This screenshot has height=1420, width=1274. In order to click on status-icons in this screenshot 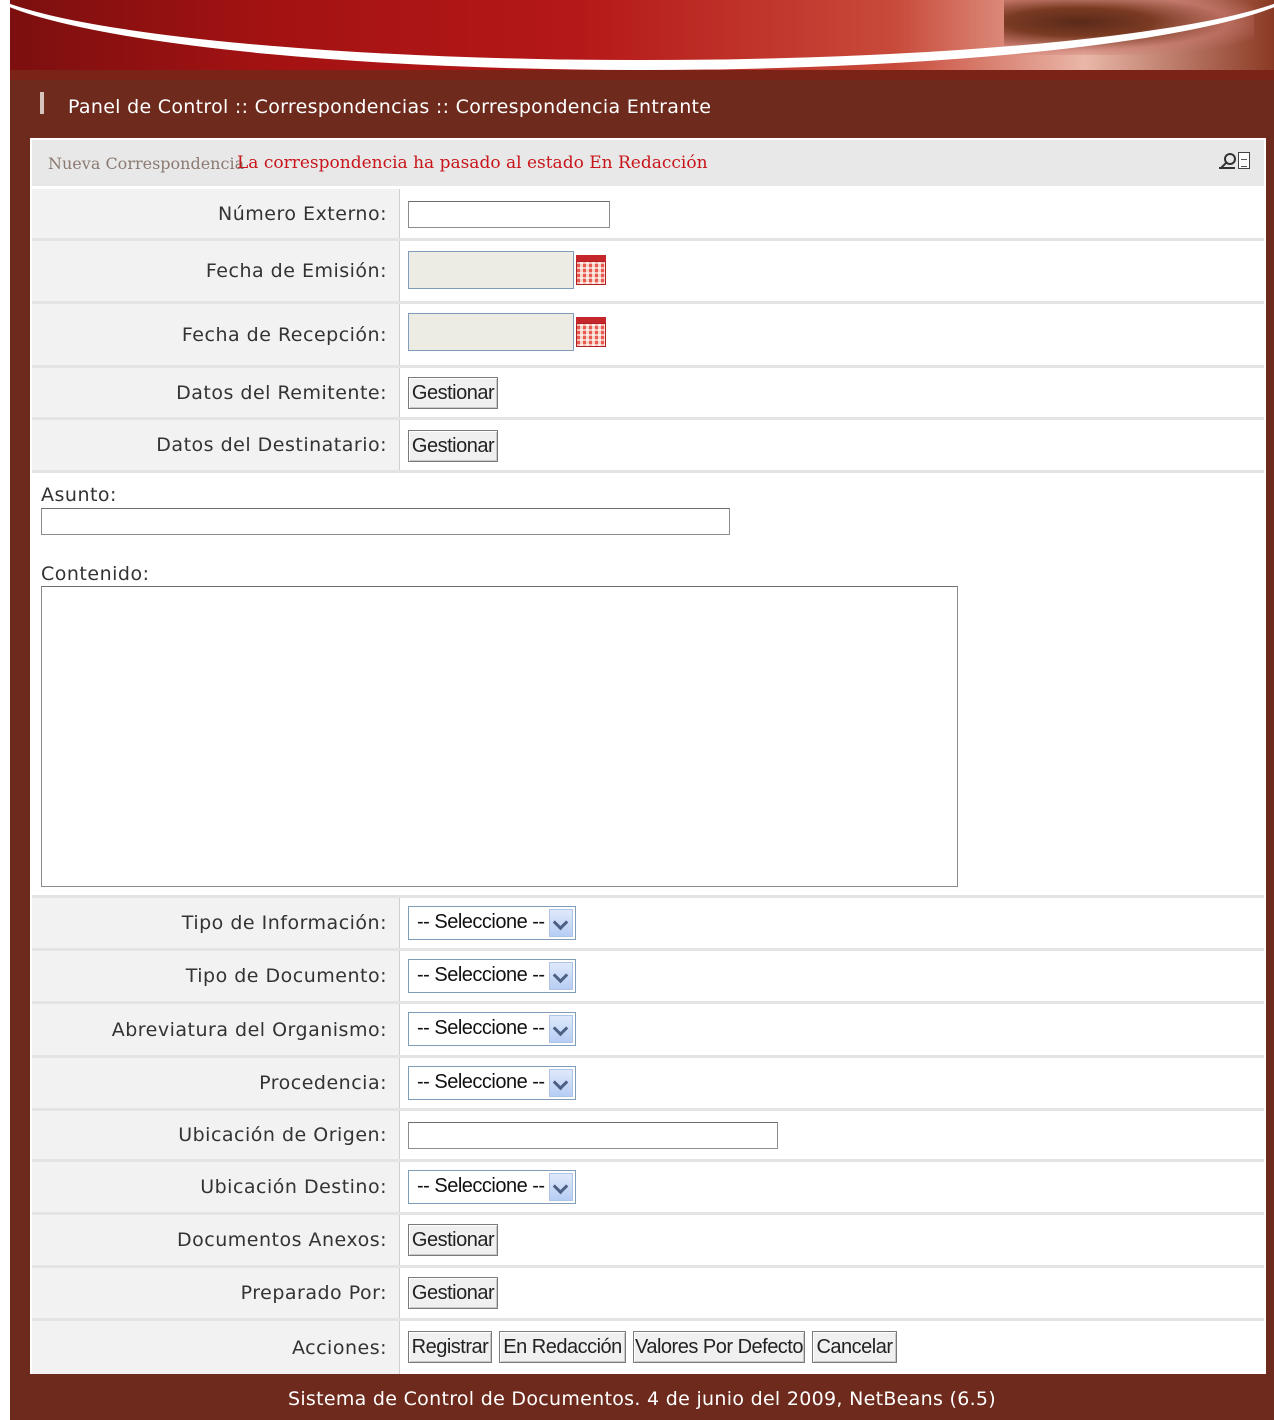, I will do `click(1234, 161)`.